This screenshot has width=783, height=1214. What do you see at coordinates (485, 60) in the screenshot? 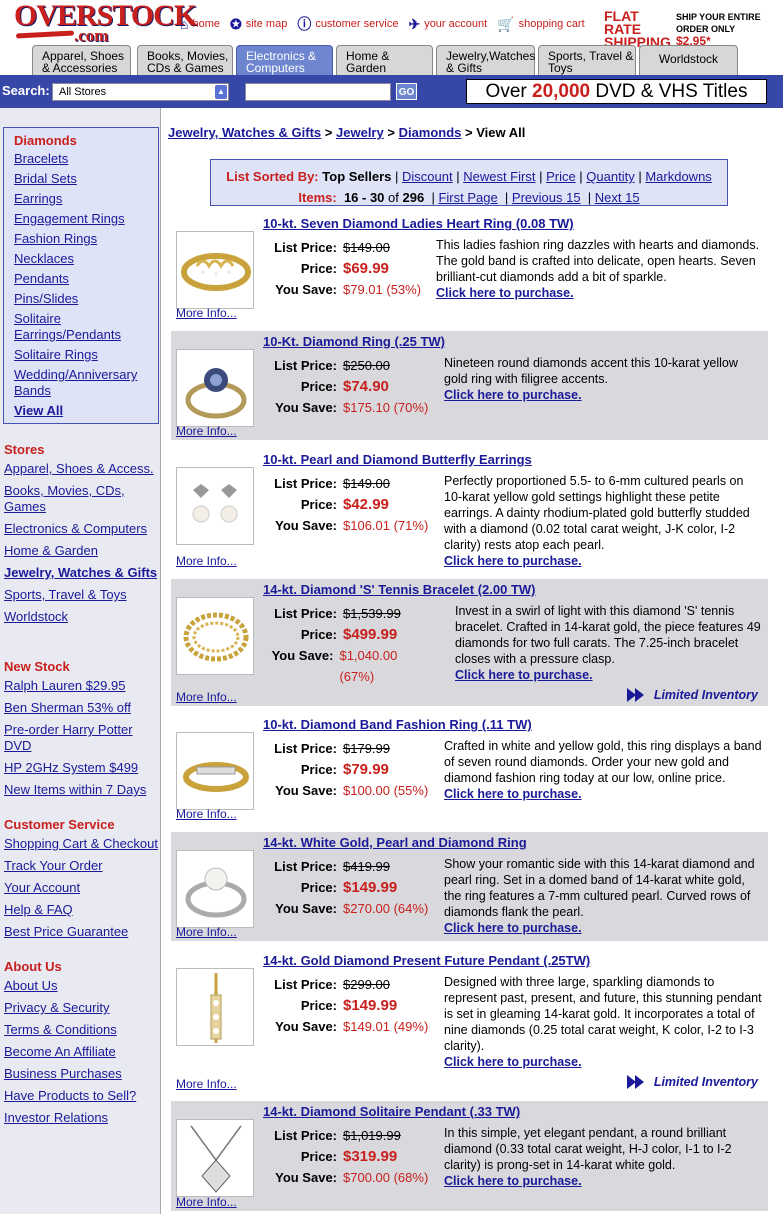
I see `tab-jewelry-watches-gifts: Jewelry,Watches & Gifts` at bounding box center [485, 60].